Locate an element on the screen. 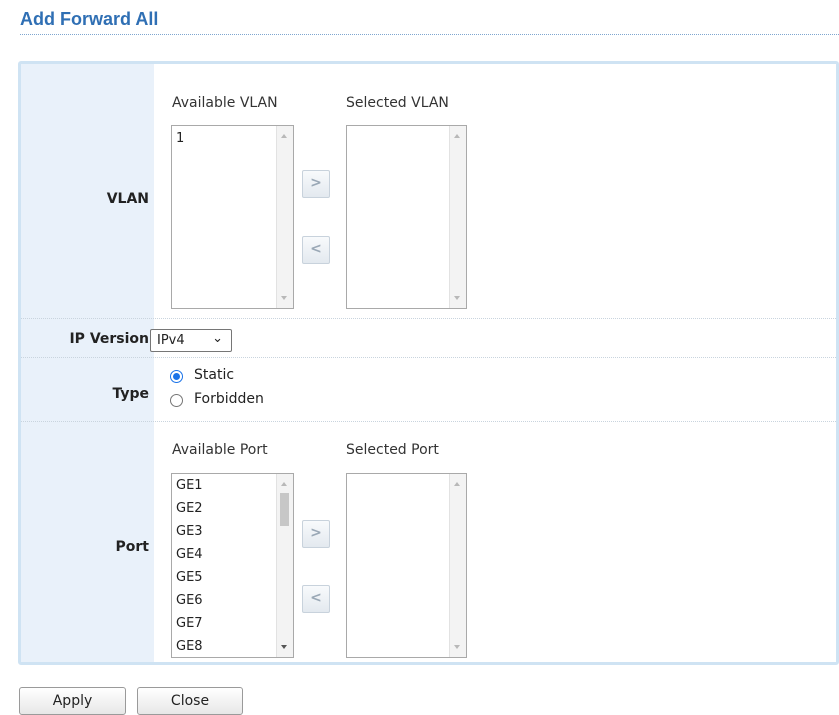 Image resolution: width=839 pixels, height=715 pixels. port-label: Port is located at coordinates (132, 547).